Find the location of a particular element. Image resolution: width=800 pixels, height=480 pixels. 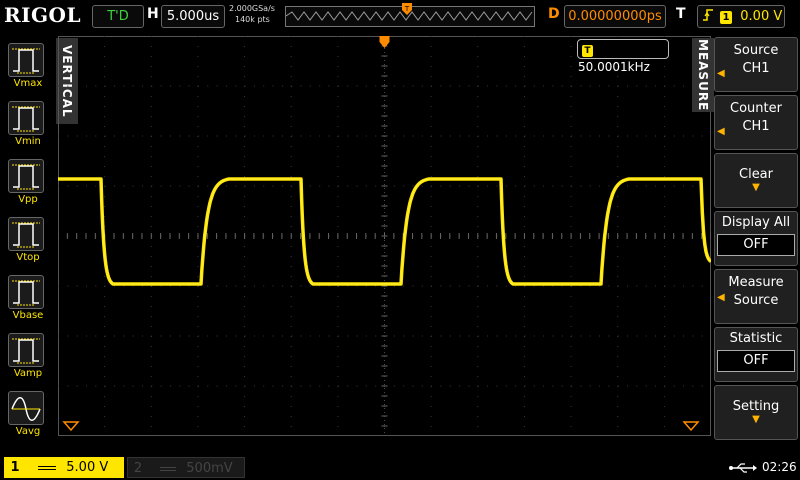

left-edge-marker-icon is located at coordinates (71, 426).